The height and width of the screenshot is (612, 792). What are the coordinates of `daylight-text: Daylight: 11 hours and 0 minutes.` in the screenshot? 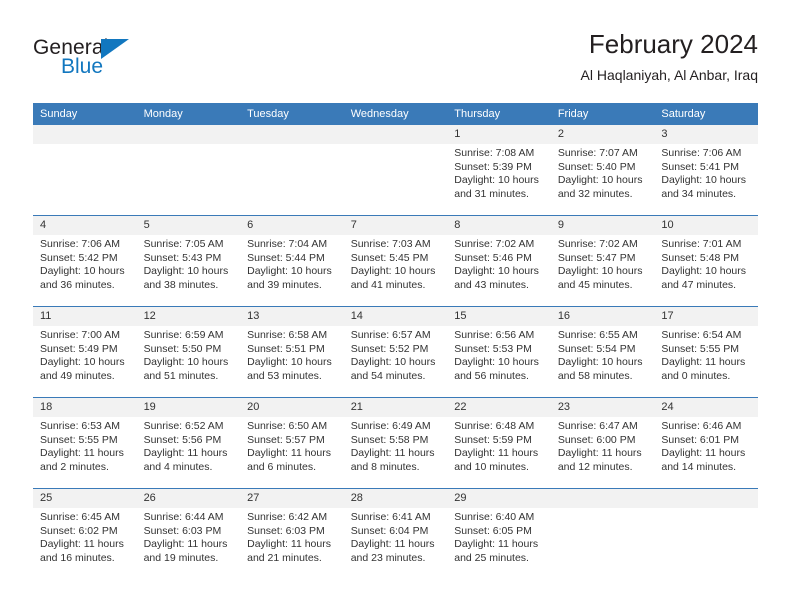 It's located at (703, 369).